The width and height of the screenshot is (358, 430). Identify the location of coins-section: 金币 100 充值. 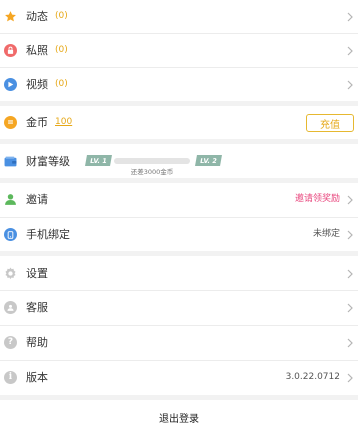
(179, 122).